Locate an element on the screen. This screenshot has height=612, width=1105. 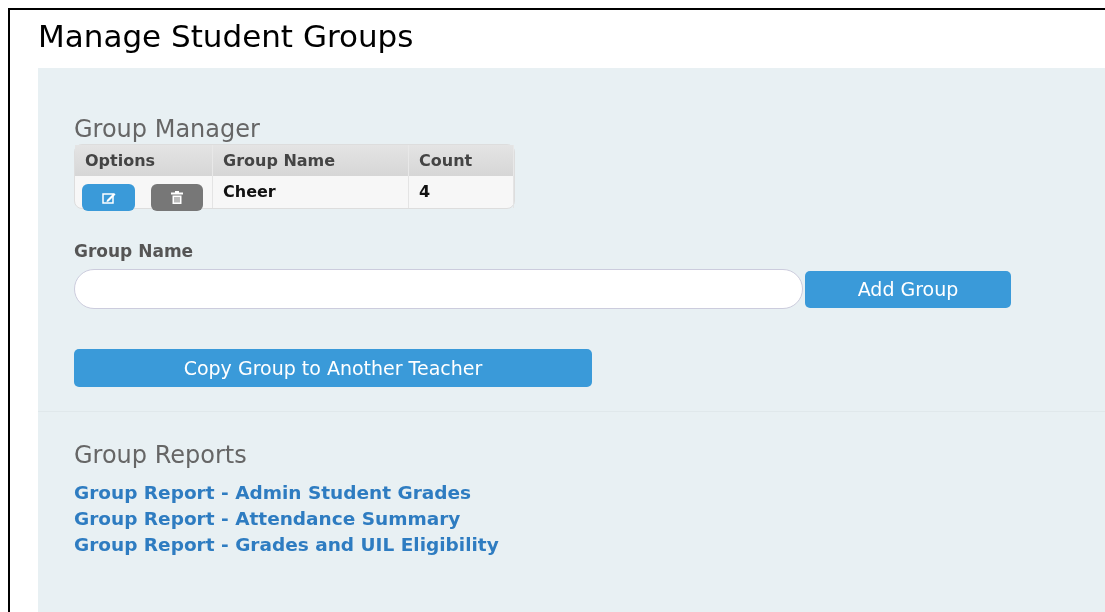
table-cell: 4 is located at coordinates (461, 192).